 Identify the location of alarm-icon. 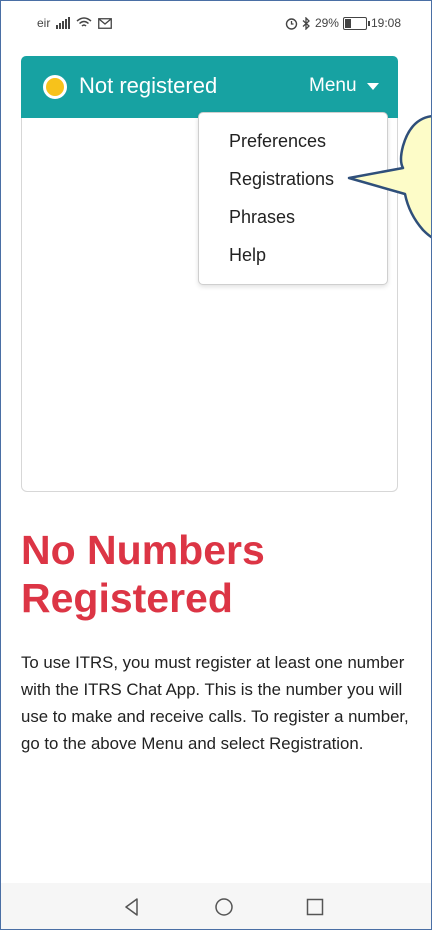
(291, 23).